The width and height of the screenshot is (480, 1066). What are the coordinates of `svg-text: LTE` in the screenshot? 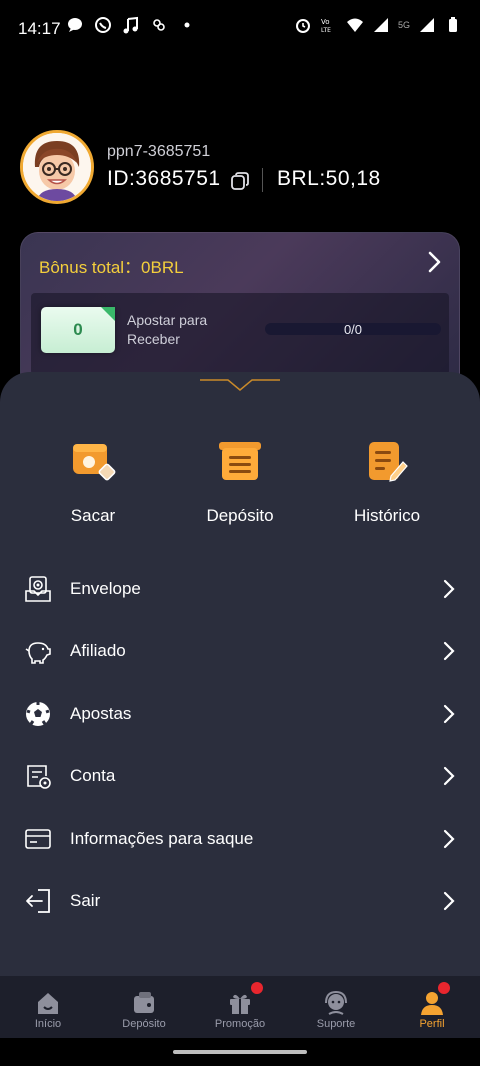 It's located at (326, 30).